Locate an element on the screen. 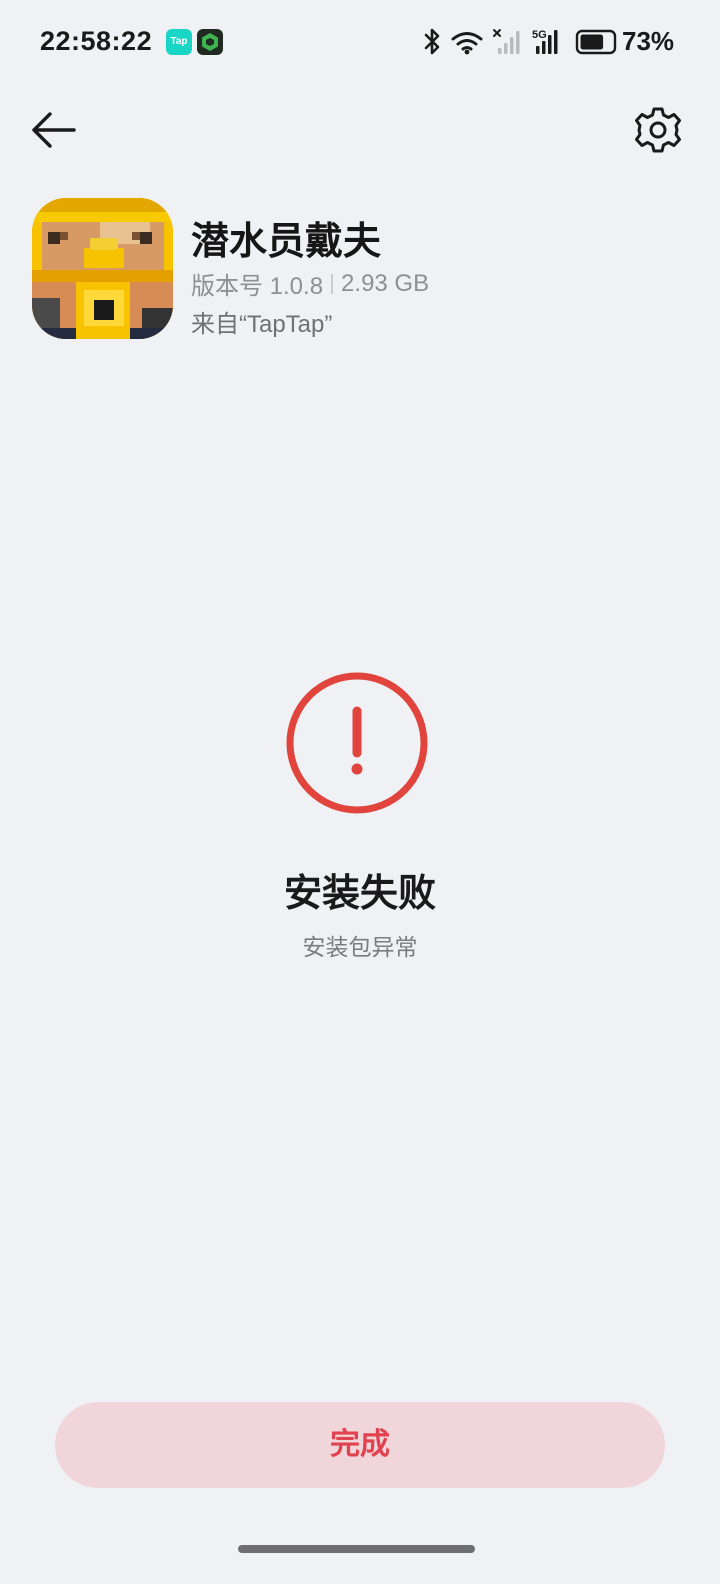 The image size is (720, 1584). app-name: 潜水员戴夫 is located at coordinates (286, 242).